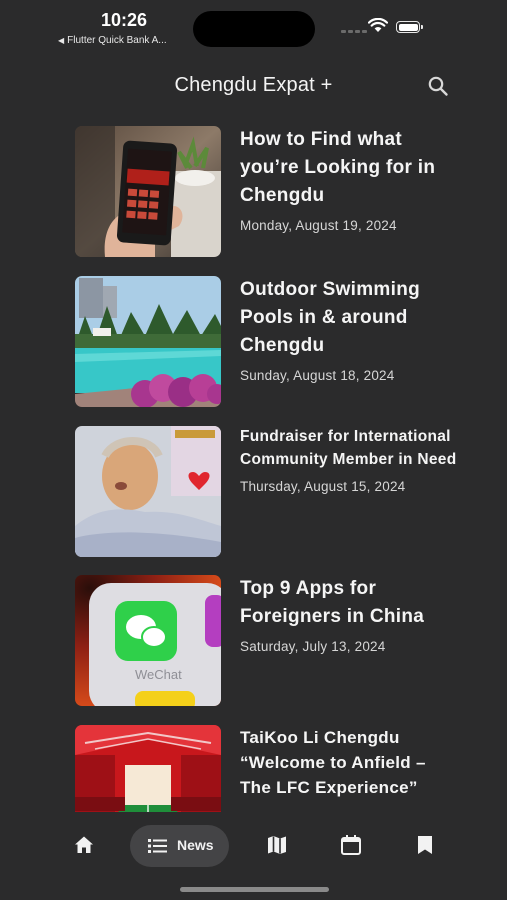 The height and width of the screenshot is (900, 507). Describe the element at coordinates (84, 845) in the screenshot. I see `home-icon` at that location.